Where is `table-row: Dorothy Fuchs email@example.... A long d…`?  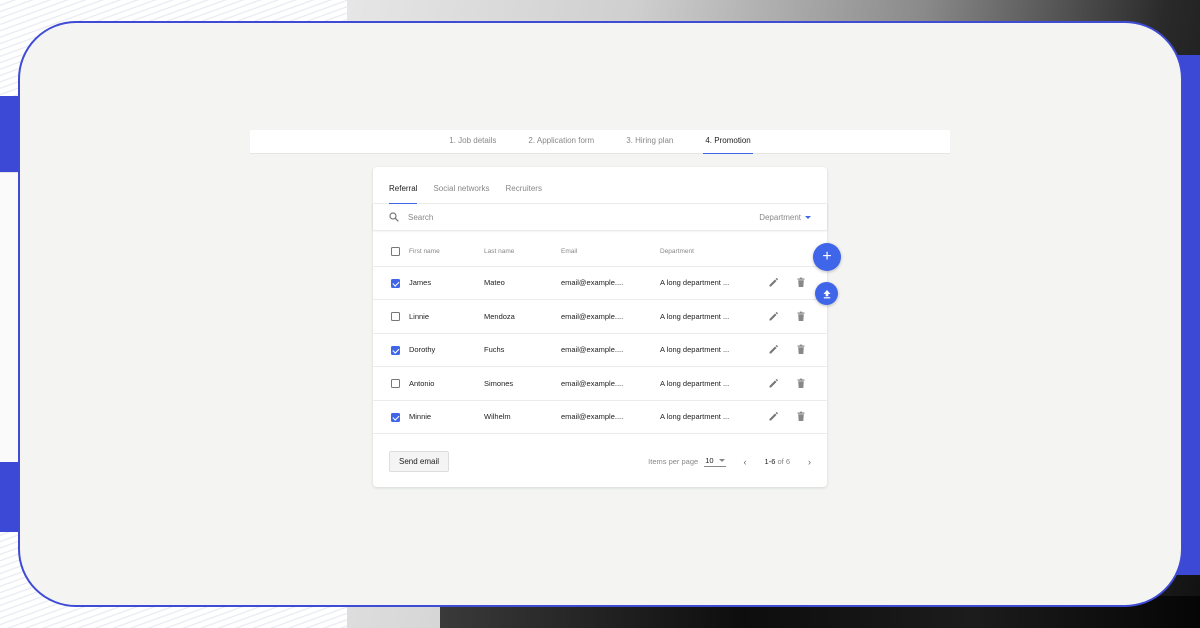 table-row: Dorothy Fuchs email@example.... A long d… is located at coordinates (600, 350).